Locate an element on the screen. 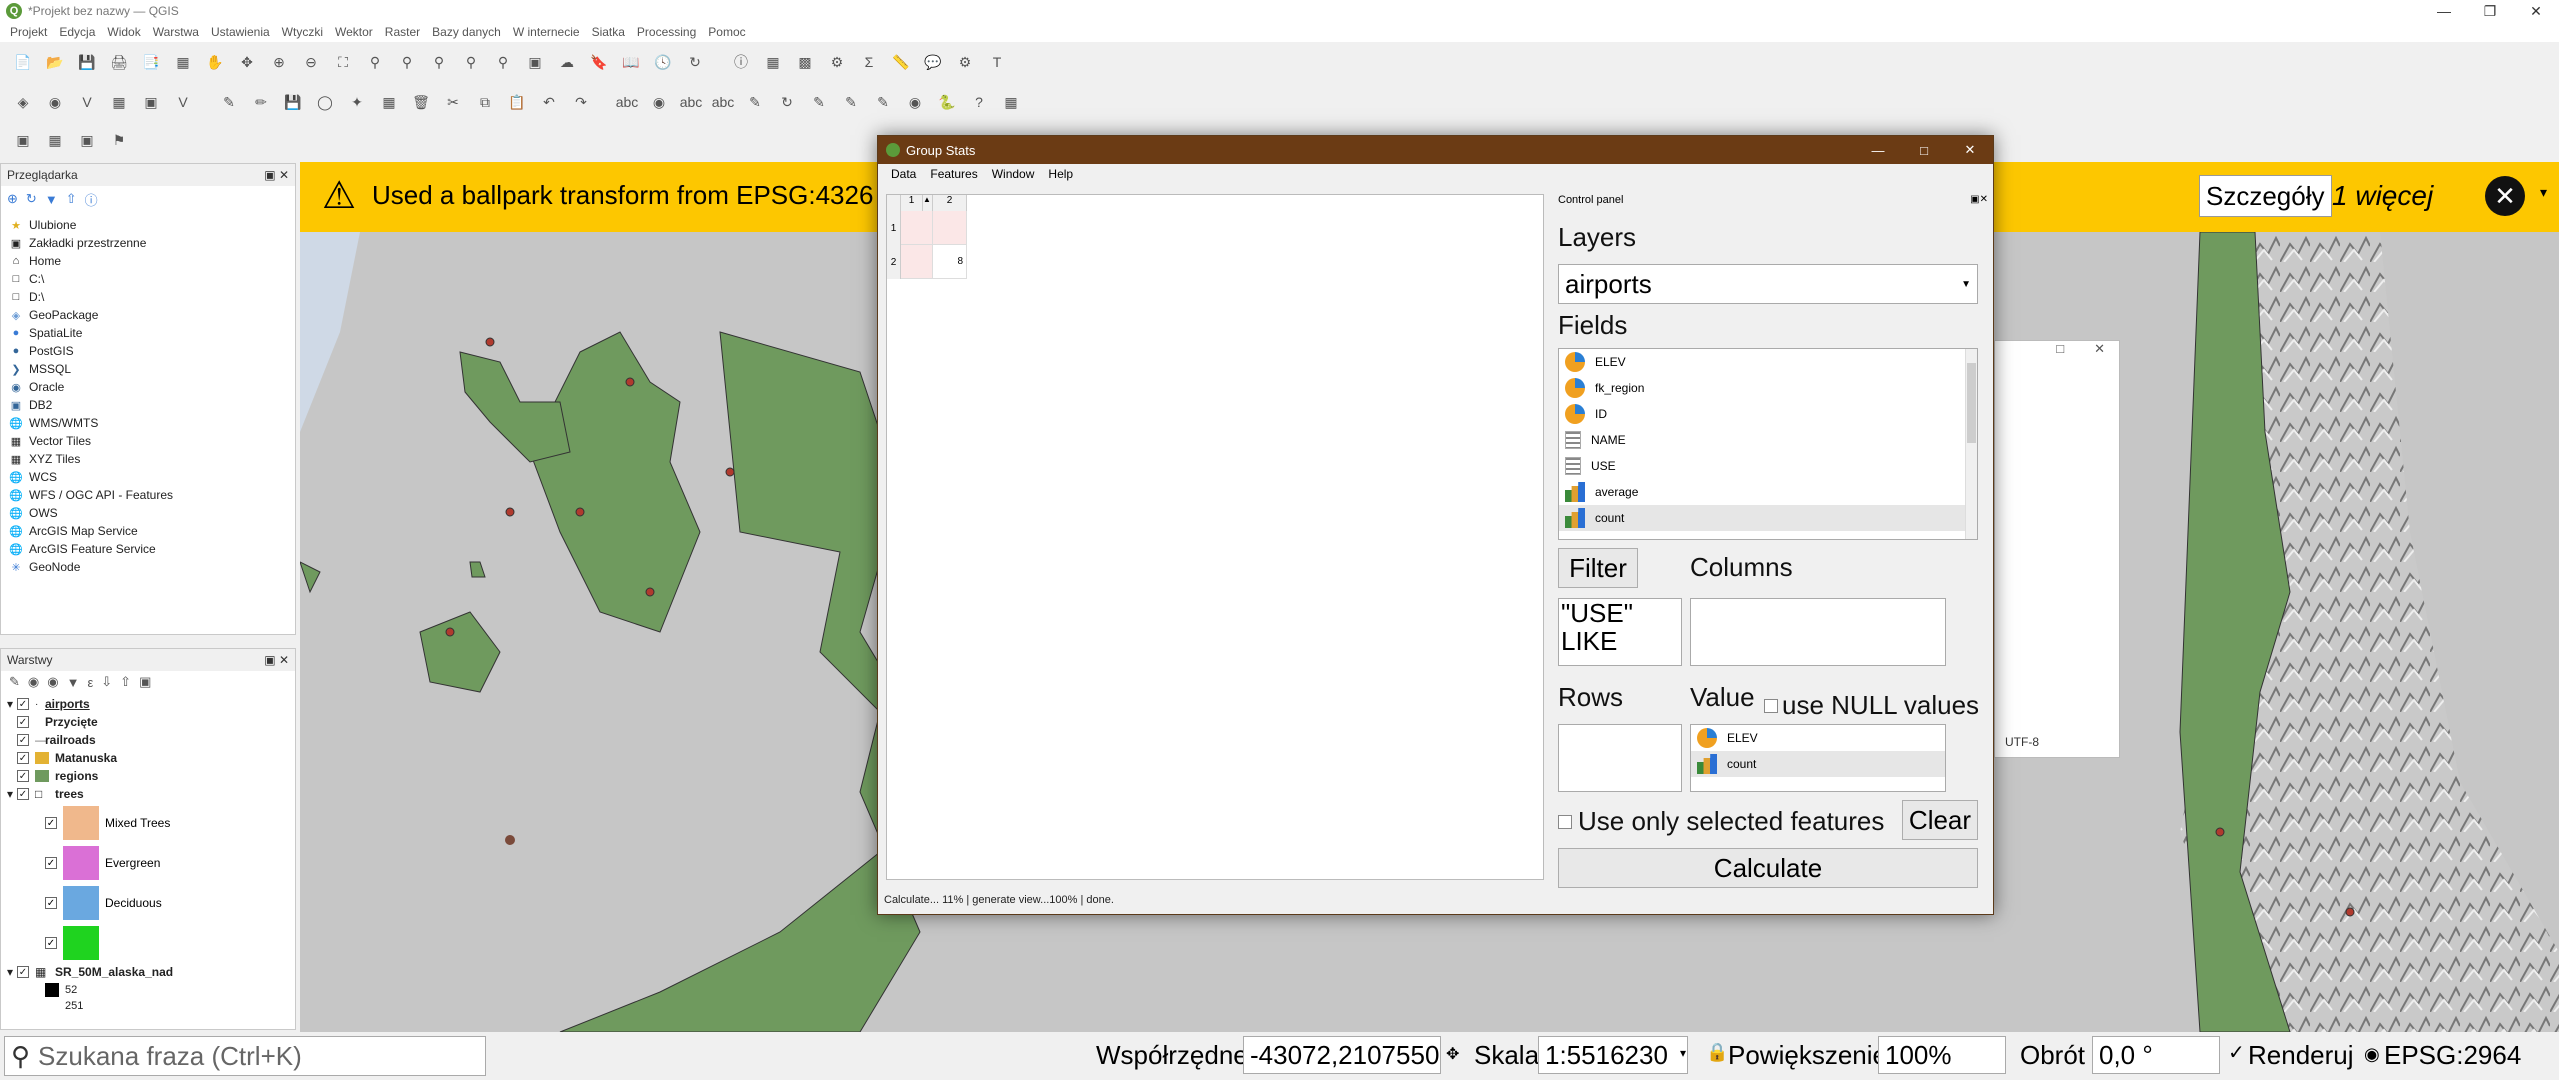  pan-to-selection-icon: ✥ is located at coordinates (247, 62).